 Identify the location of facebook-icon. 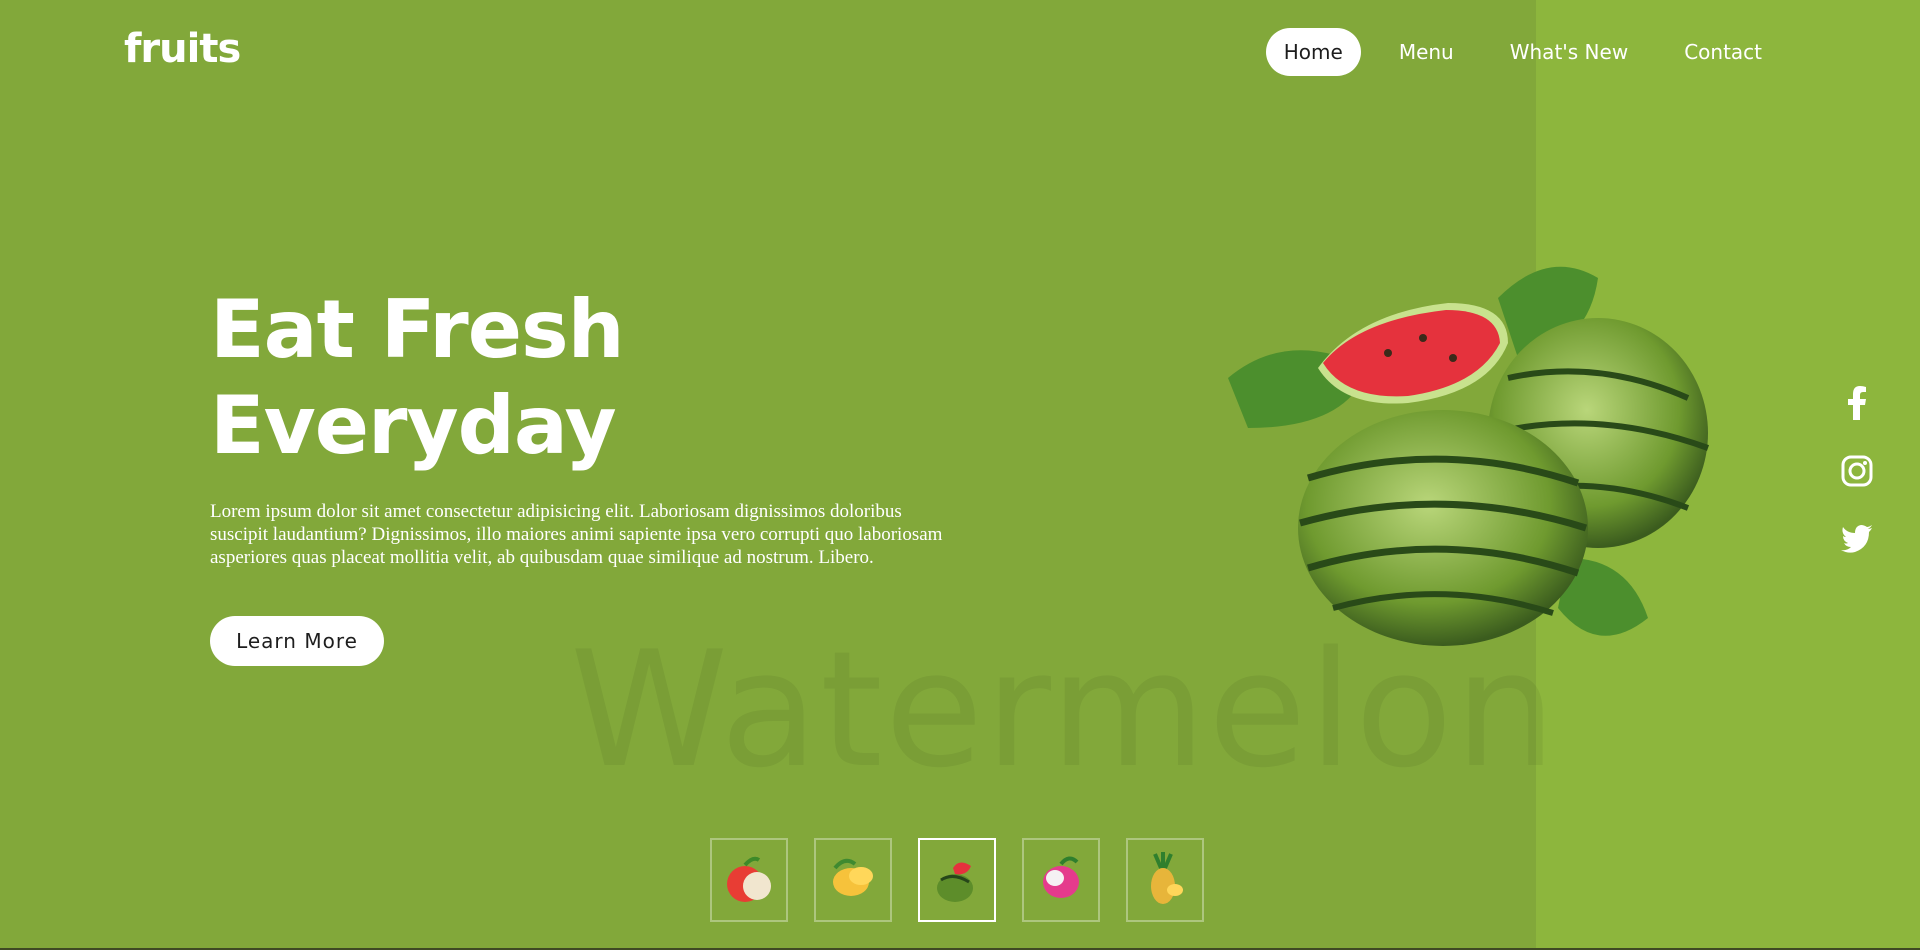
(1857, 403).